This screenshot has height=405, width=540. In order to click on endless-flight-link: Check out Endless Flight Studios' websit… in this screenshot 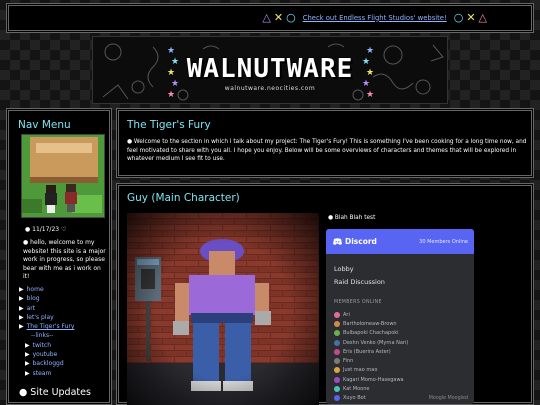, I will do `click(375, 18)`.